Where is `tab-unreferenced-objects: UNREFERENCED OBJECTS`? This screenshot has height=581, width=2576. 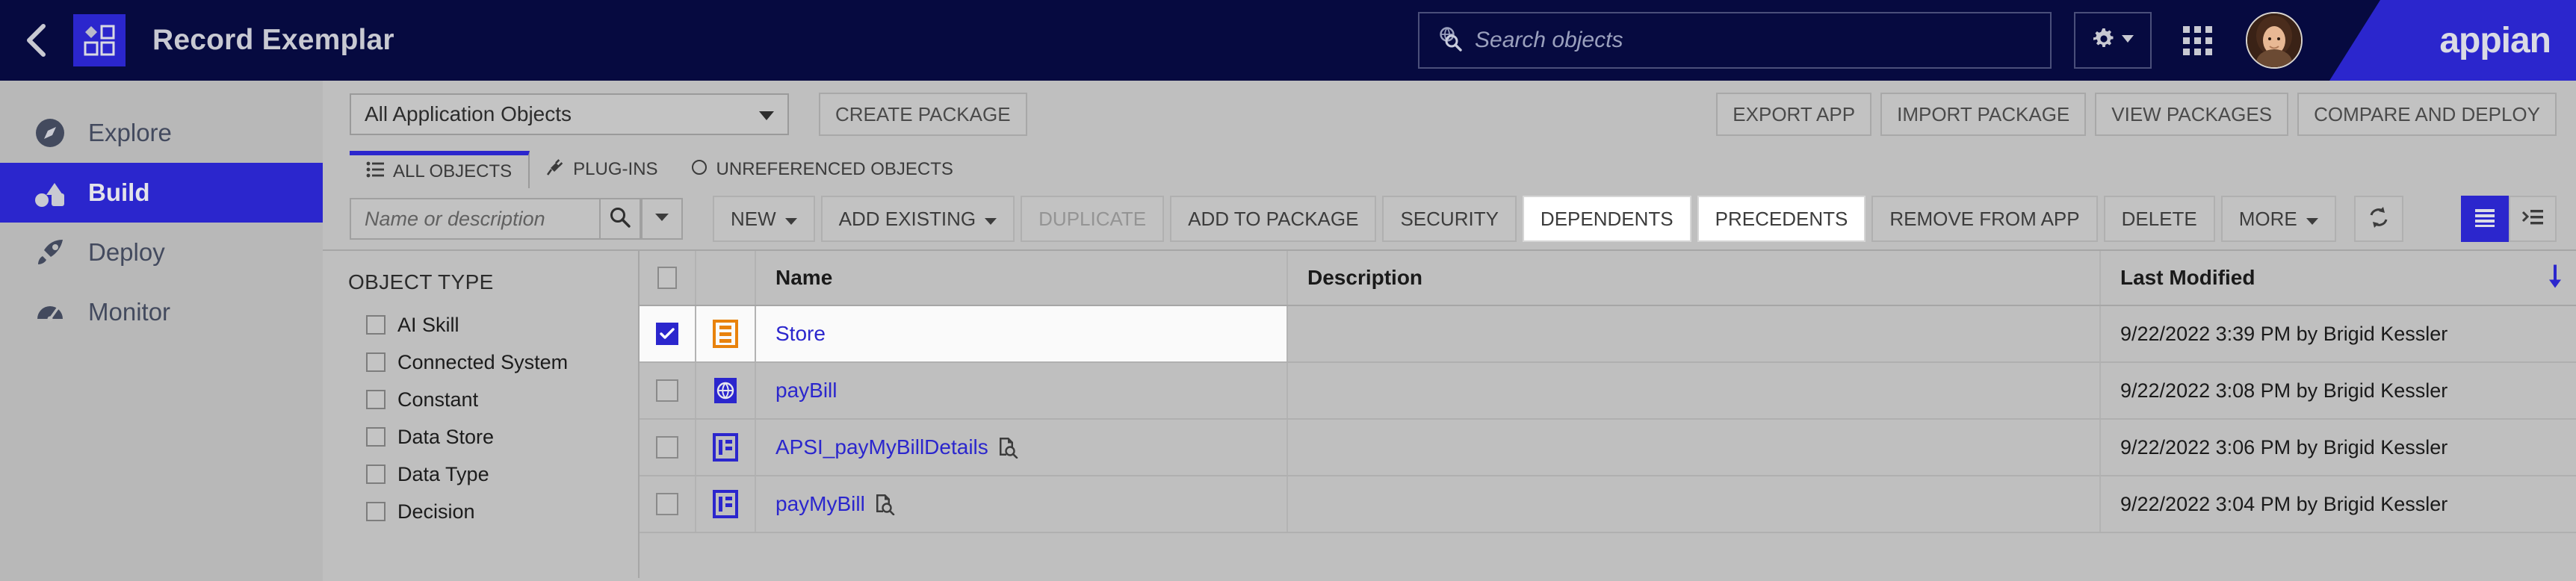
tab-unreferenced-objects: UNREFERENCED OBJECTS is located at coordinates (822, 169).